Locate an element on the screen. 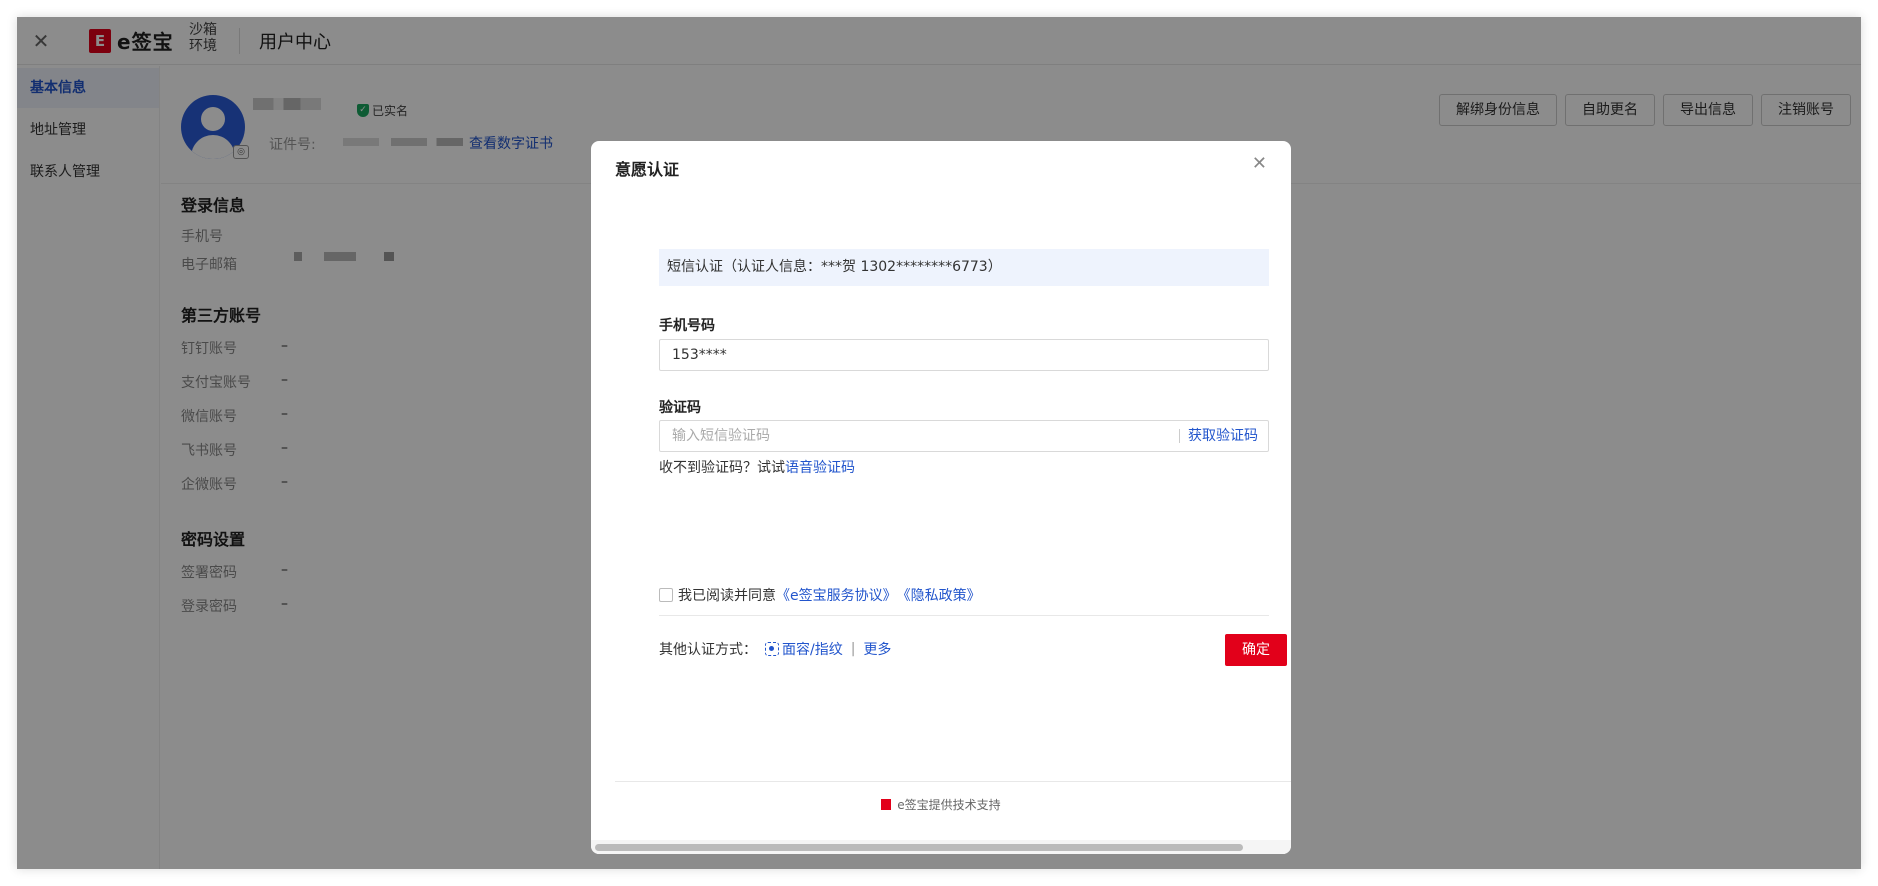 The height and width of the screenshot is (886, 1878). sms-auth-banner: 短信认证（认证人信息：***贺 1302********6773） is located at coordinates (964, 267).